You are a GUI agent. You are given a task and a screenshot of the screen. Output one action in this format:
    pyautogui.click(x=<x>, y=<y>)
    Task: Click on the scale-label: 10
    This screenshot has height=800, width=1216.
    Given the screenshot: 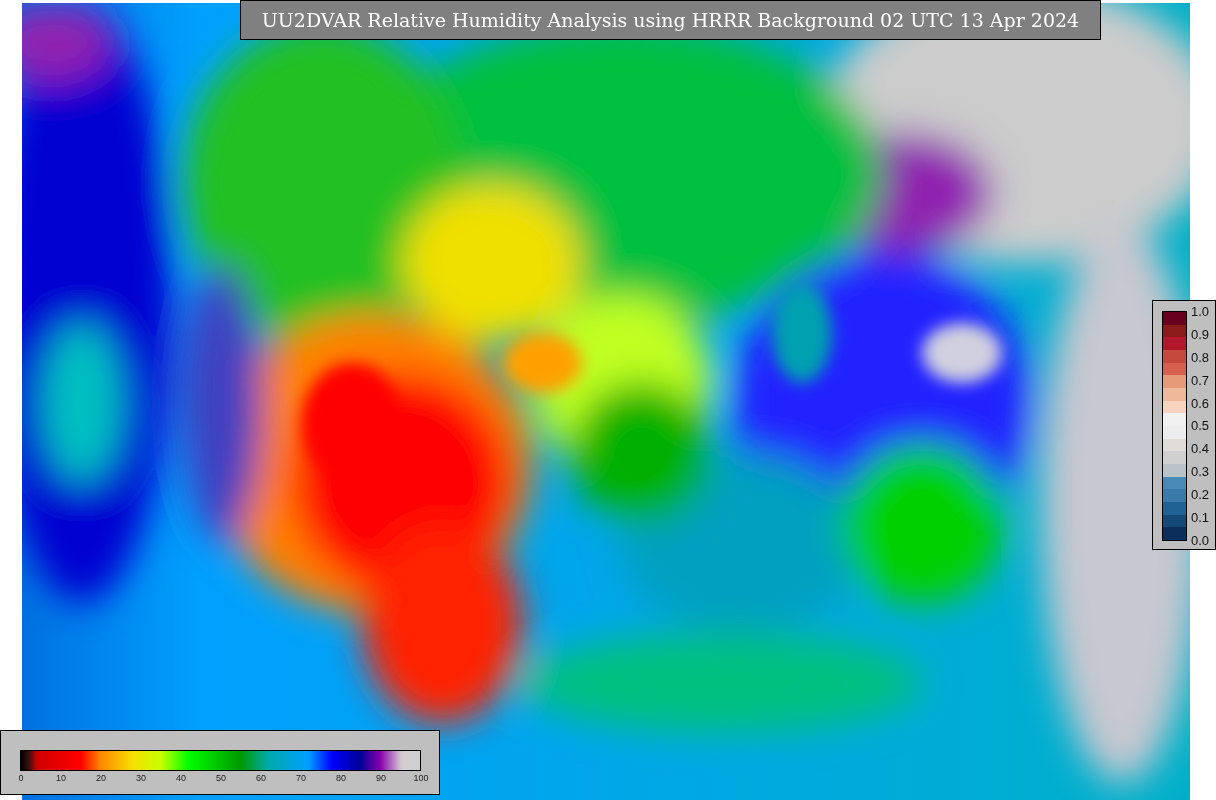 What is the action you would take?
    pyautogui.click(x=61, y=778)
    